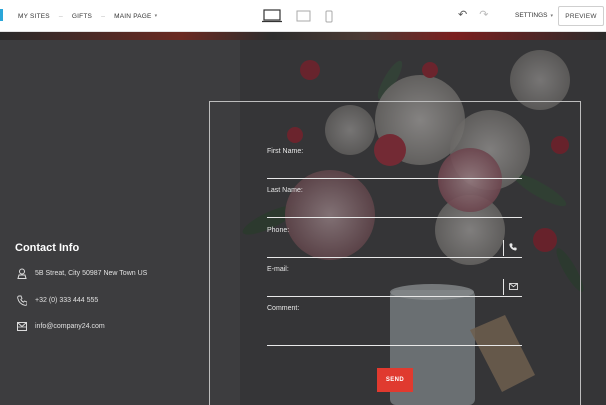 This screenshot has height=405, width=606. Describe the element at coordinates (22, 273) in the screenshot. I see `location-icon` at that location.